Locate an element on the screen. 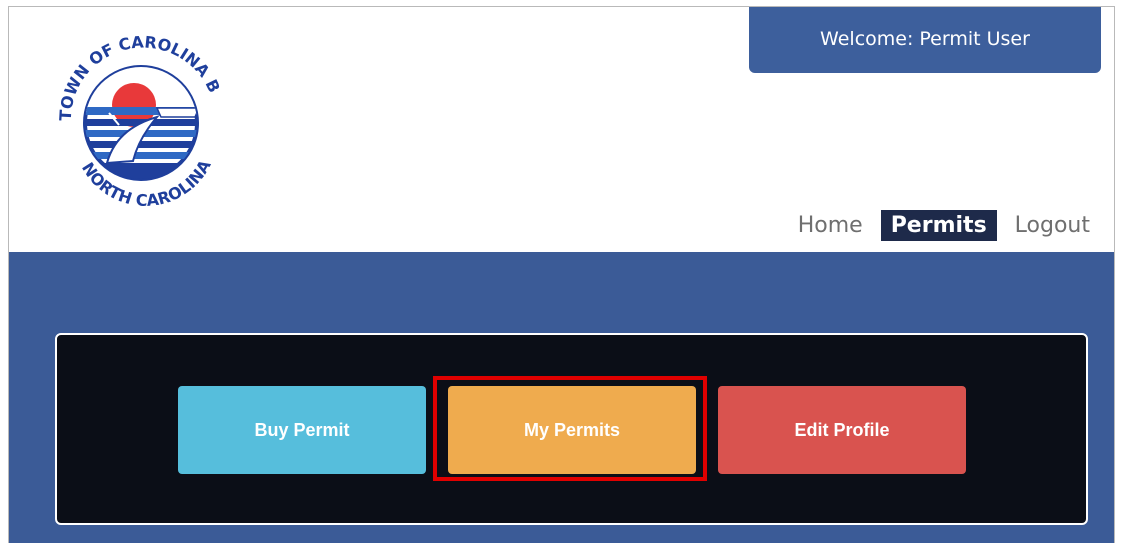 The height and width of the screenshot is (543, 1123). main-nav: Home Permits Logout is located at coordinates (944, 225).